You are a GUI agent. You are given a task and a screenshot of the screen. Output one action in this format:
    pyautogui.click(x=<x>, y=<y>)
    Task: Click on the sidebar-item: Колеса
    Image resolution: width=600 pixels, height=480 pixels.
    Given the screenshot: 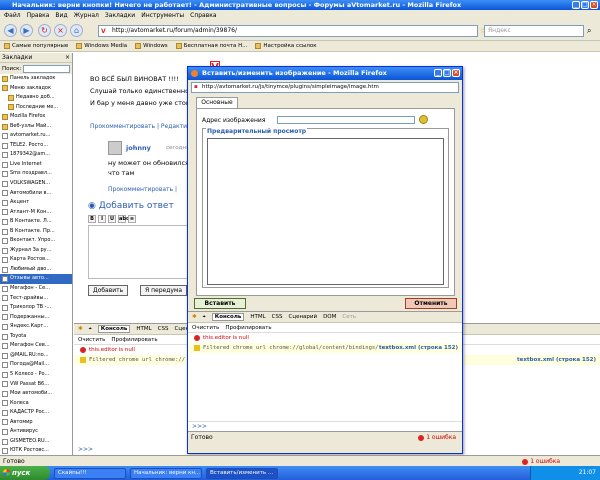 What is the action you would take?
    pyautogui.click(x=36, y=404)
    